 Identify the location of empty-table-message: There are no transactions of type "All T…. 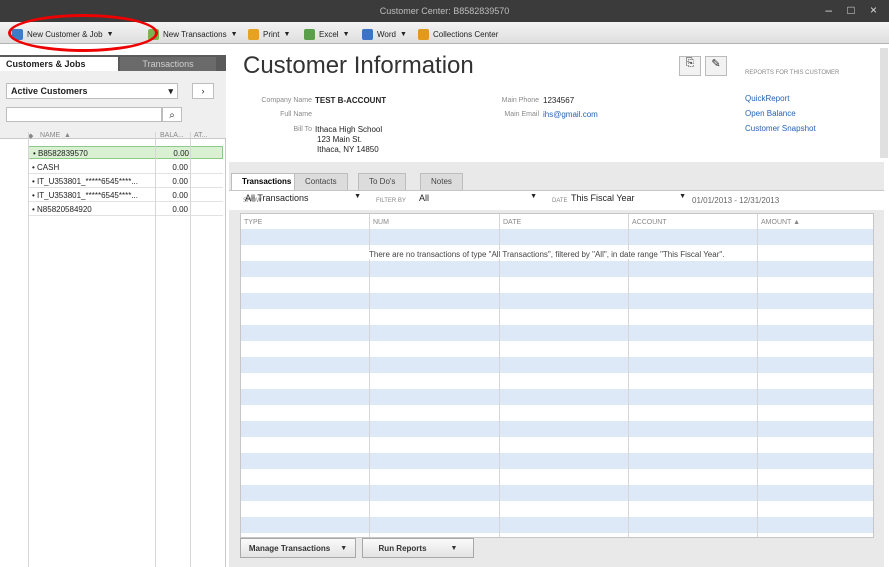
(547, 254).